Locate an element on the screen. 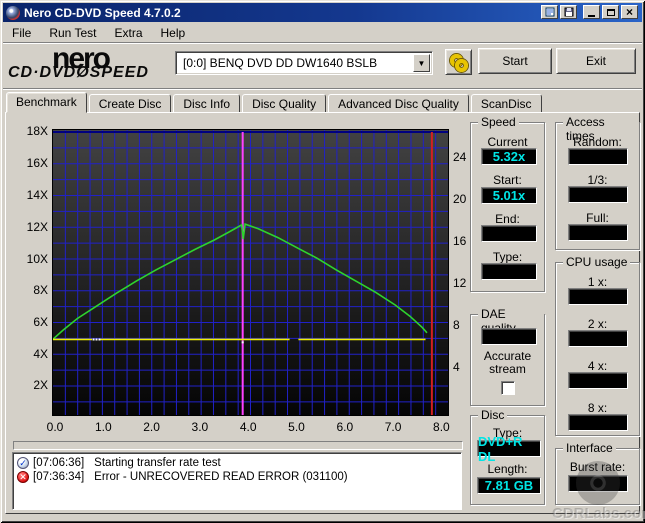 The height and width of the screenshot is (523, 645). access-third-label: 1/3: is located at coordinates (597, 180).